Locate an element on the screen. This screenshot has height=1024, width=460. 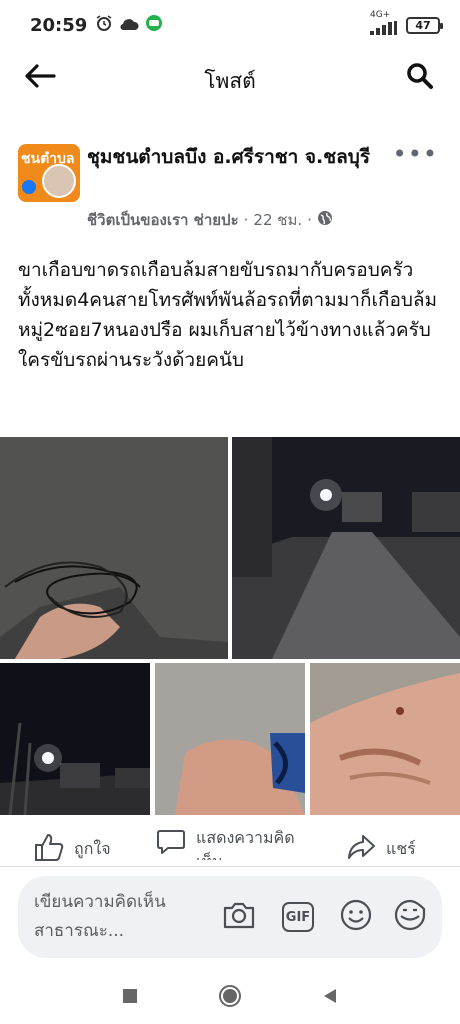
recent-apps-button is located at coordinates (130, 998).